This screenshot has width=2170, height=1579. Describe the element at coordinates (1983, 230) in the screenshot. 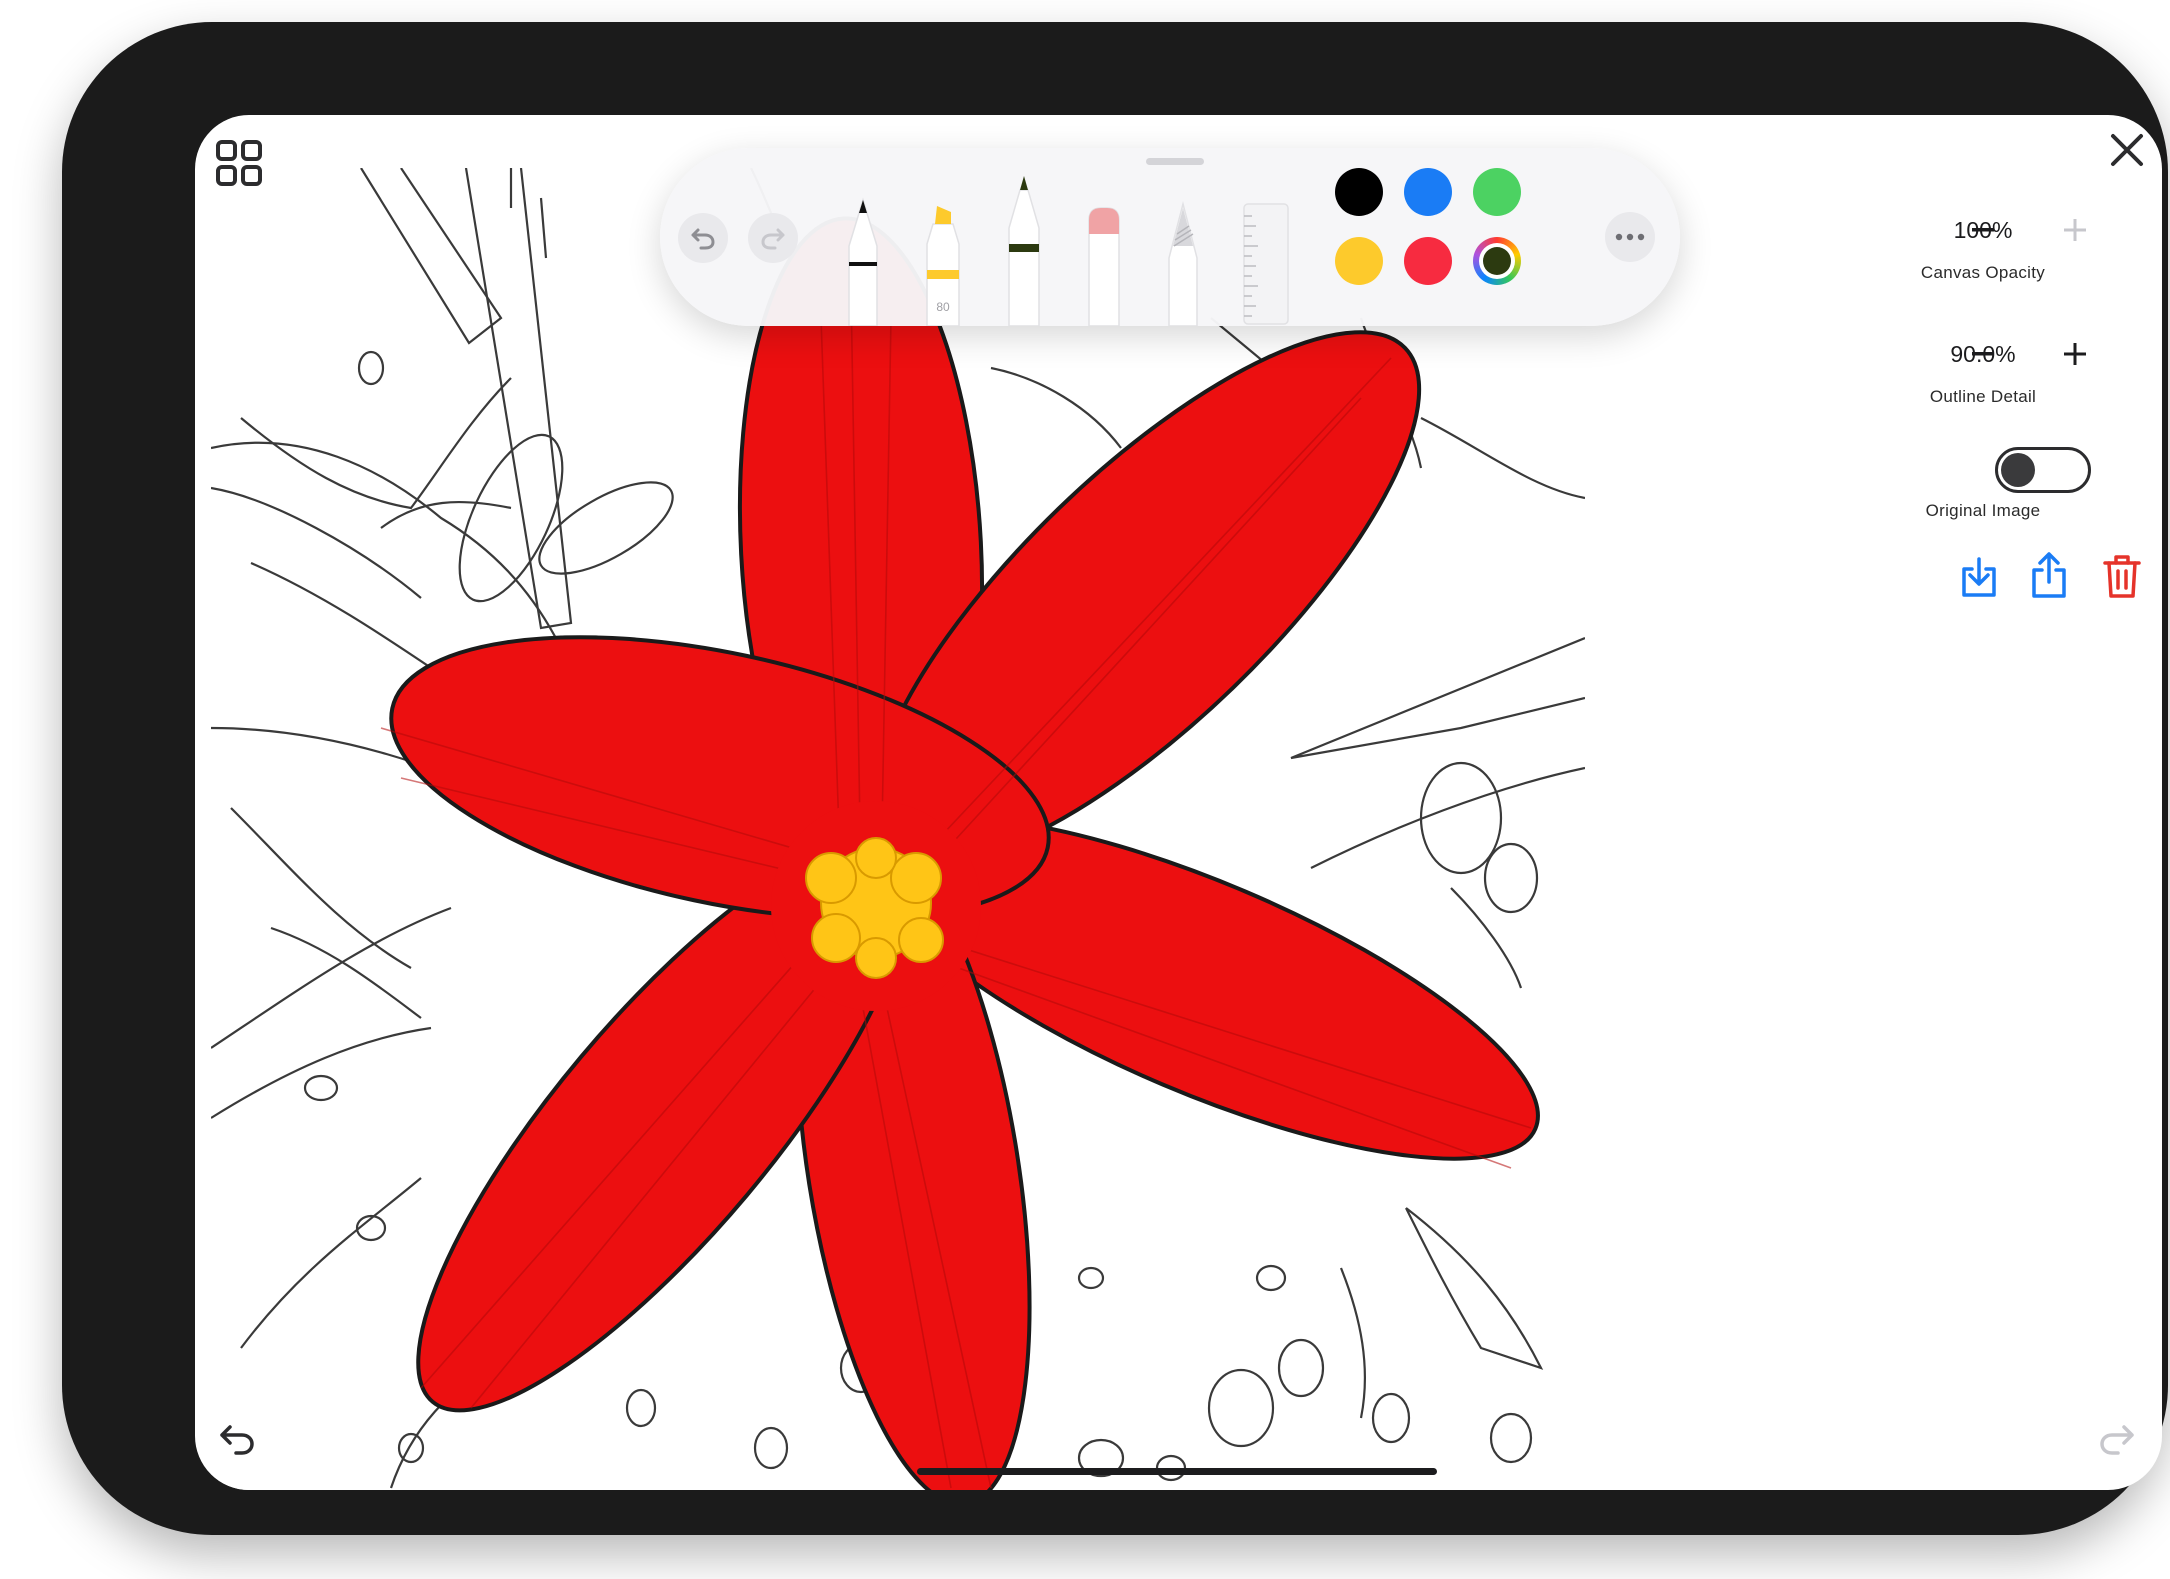

I see `canvas-opacity-value: 100%` at that location.